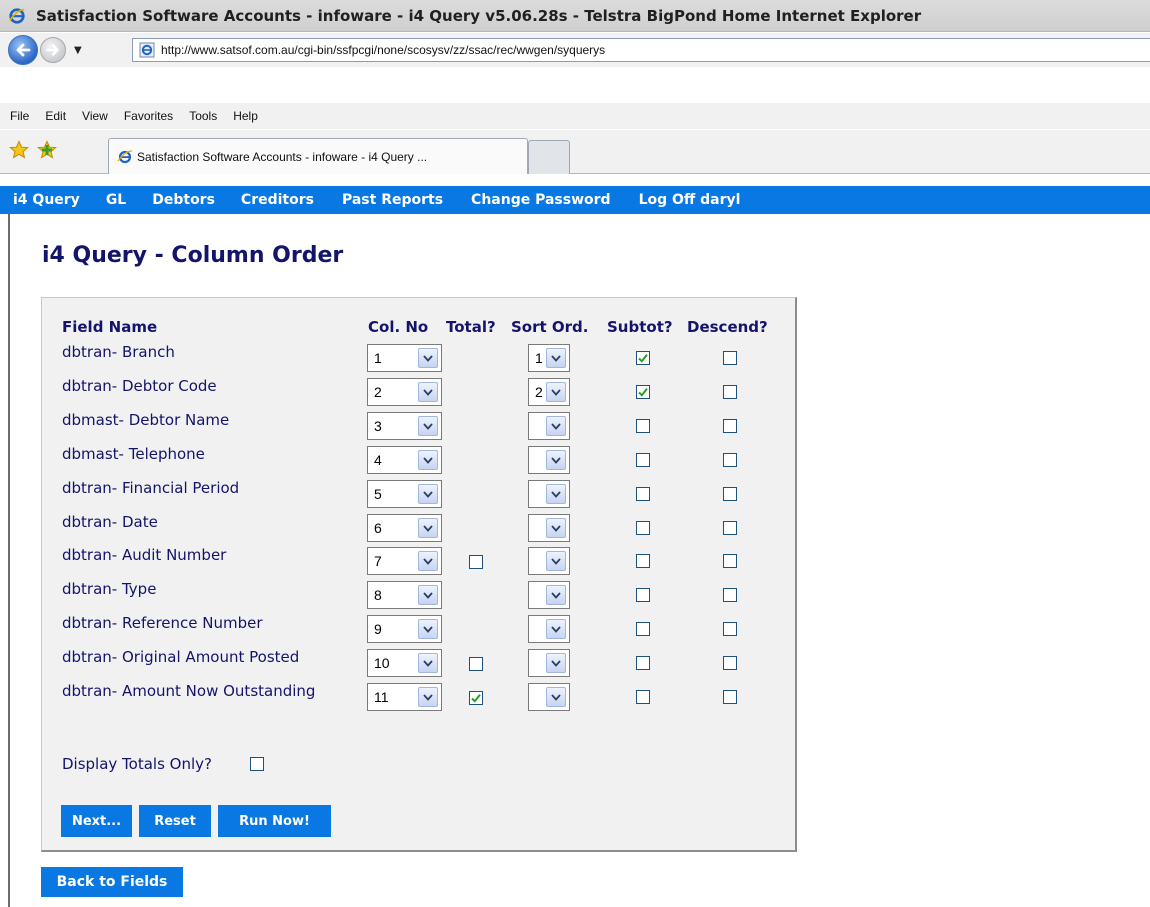 The width and height of the screenshot is (1150, 907). What do you see at coordinates (175, 821) in the screenshot?
I see `reset-button: Reset` at bounding box center [175, 821].